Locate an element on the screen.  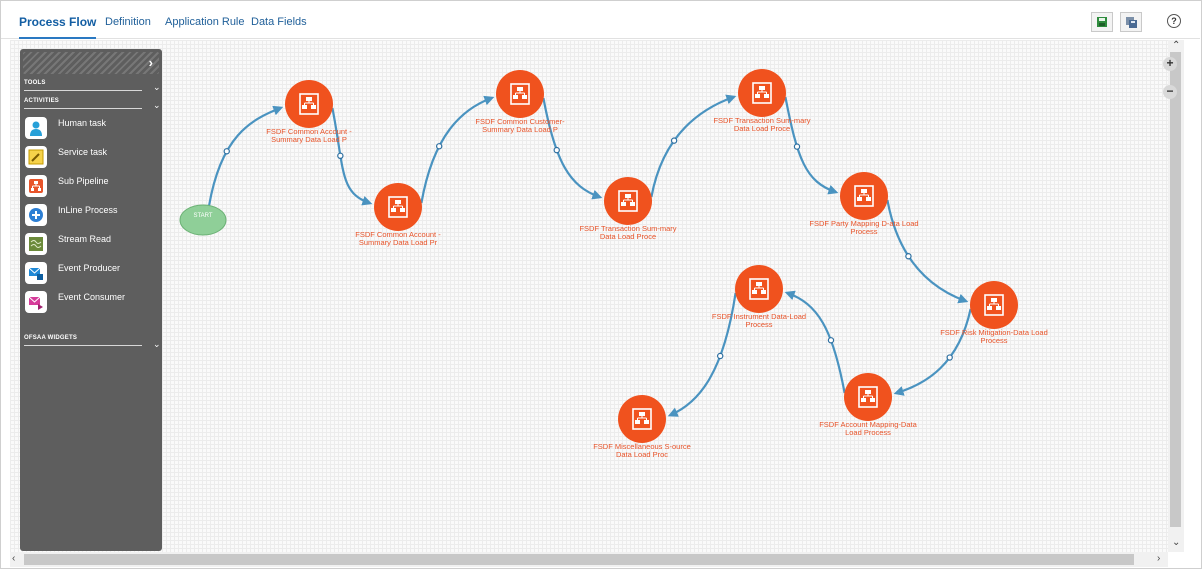
palette-header: › is located at coordinates (91, 63).